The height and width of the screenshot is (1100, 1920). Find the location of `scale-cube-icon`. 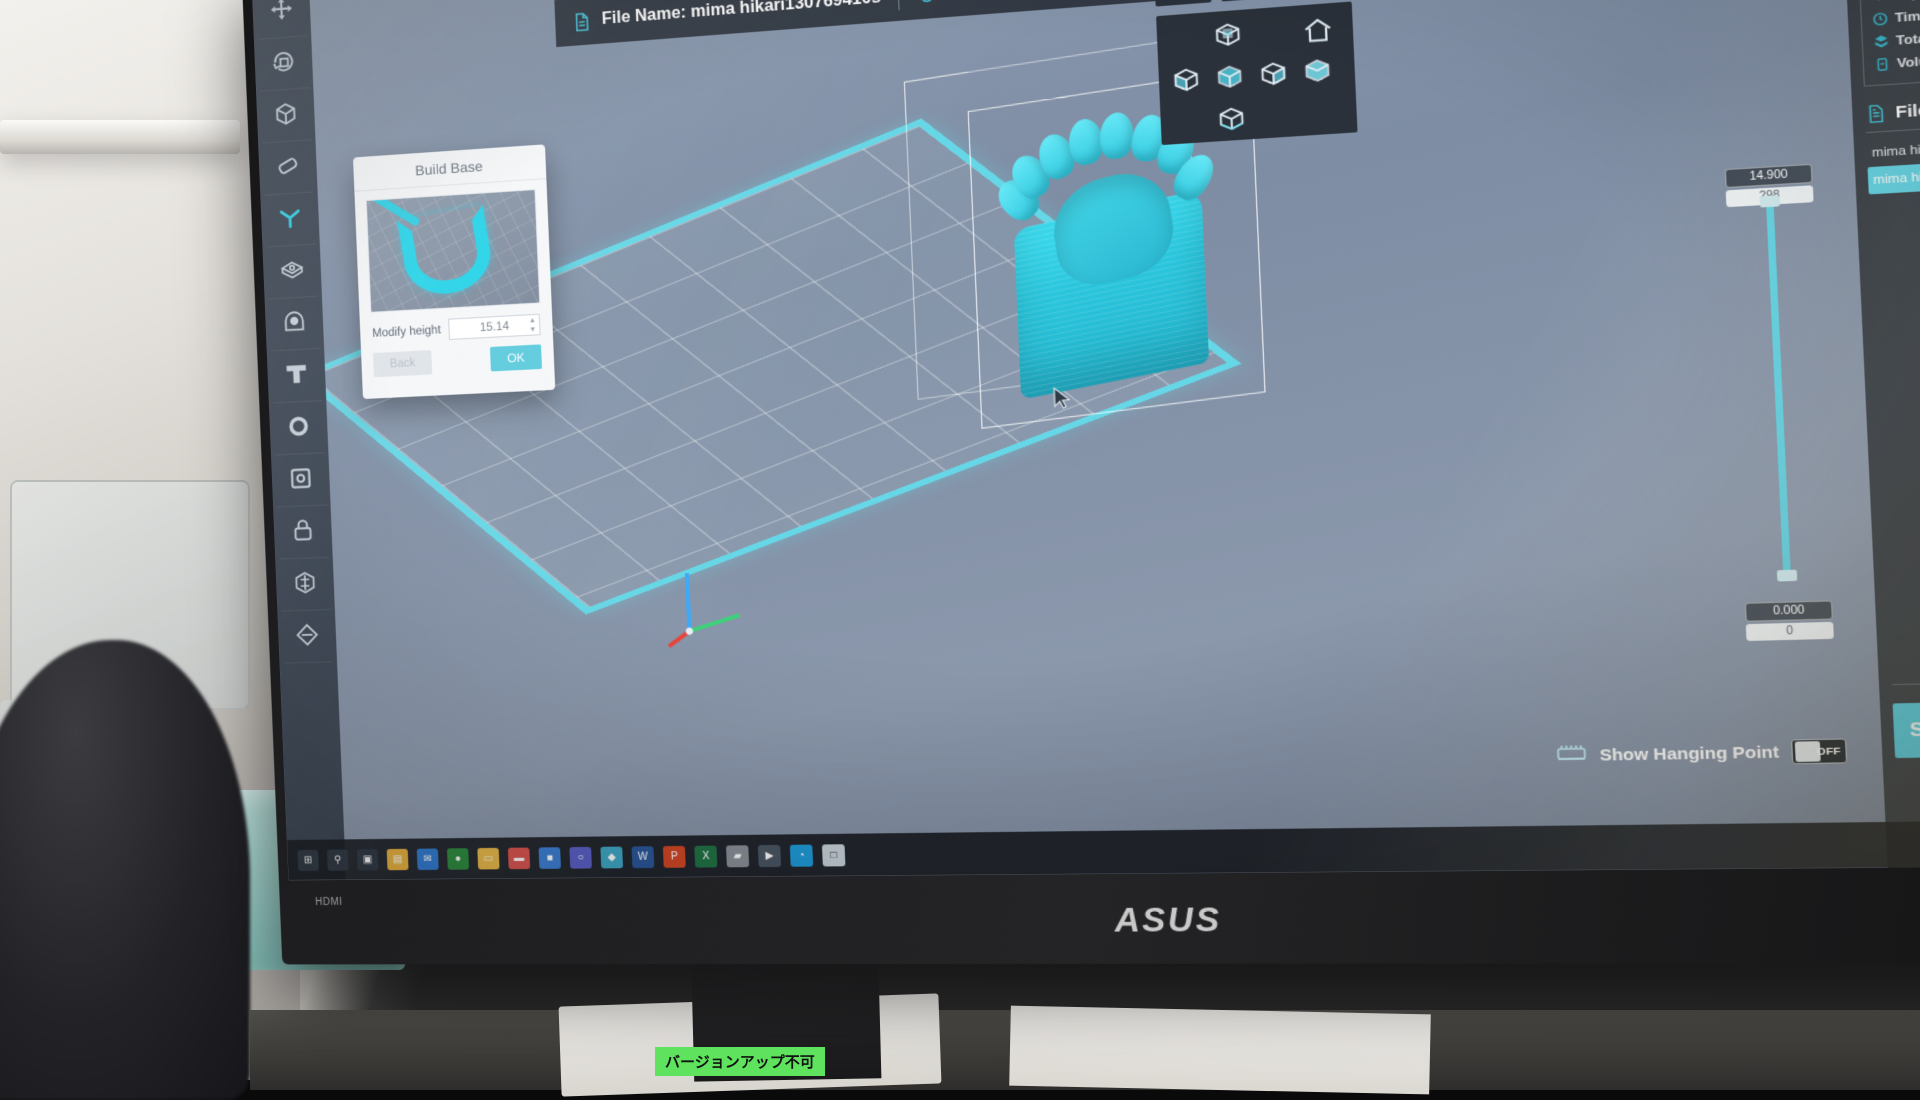

scale-cube-icon is located at coordinates (285, 115).